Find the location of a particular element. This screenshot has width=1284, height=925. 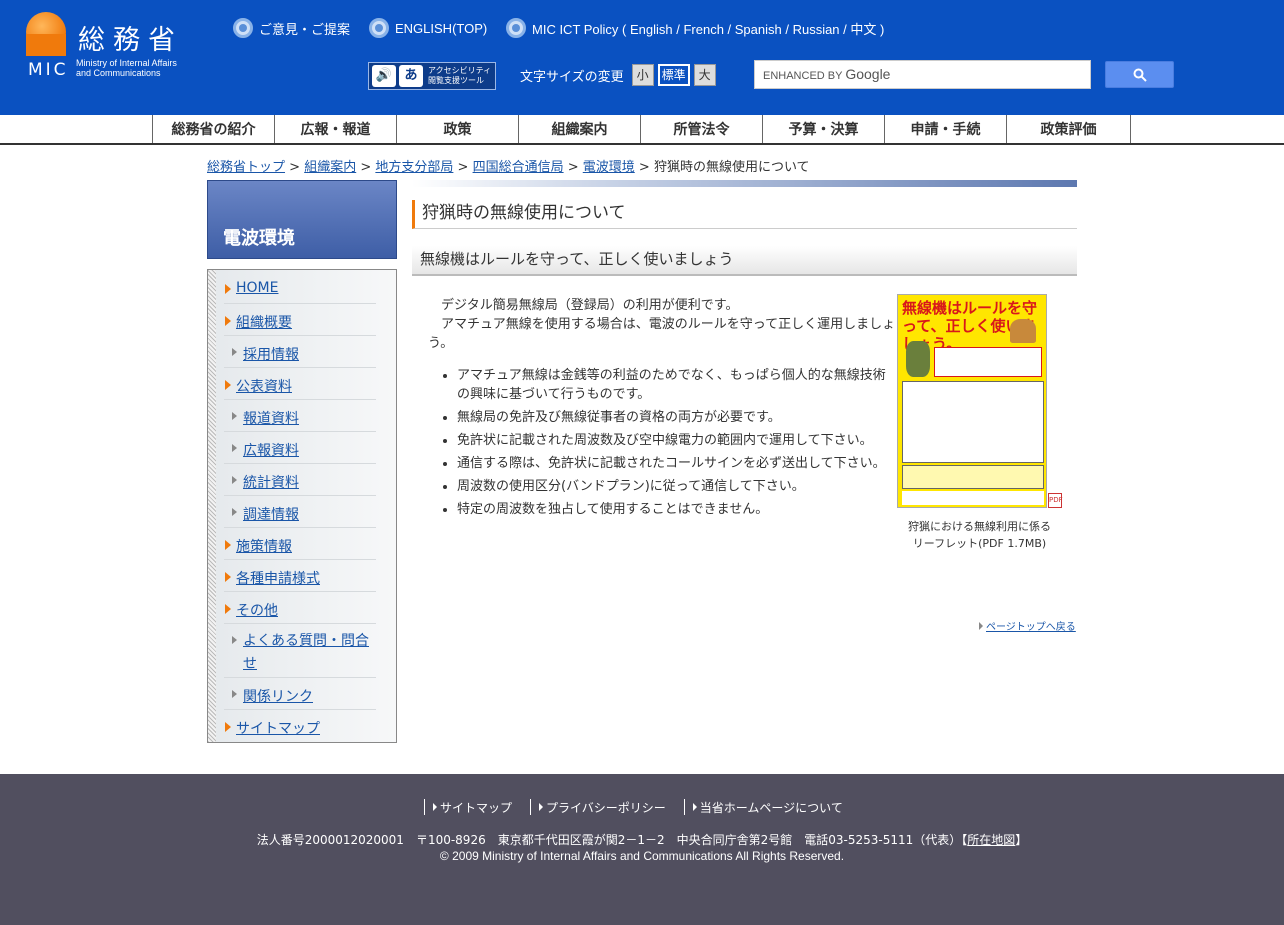

sidebar-item-pr: 広報資料 is located at coordinates (300, 448).